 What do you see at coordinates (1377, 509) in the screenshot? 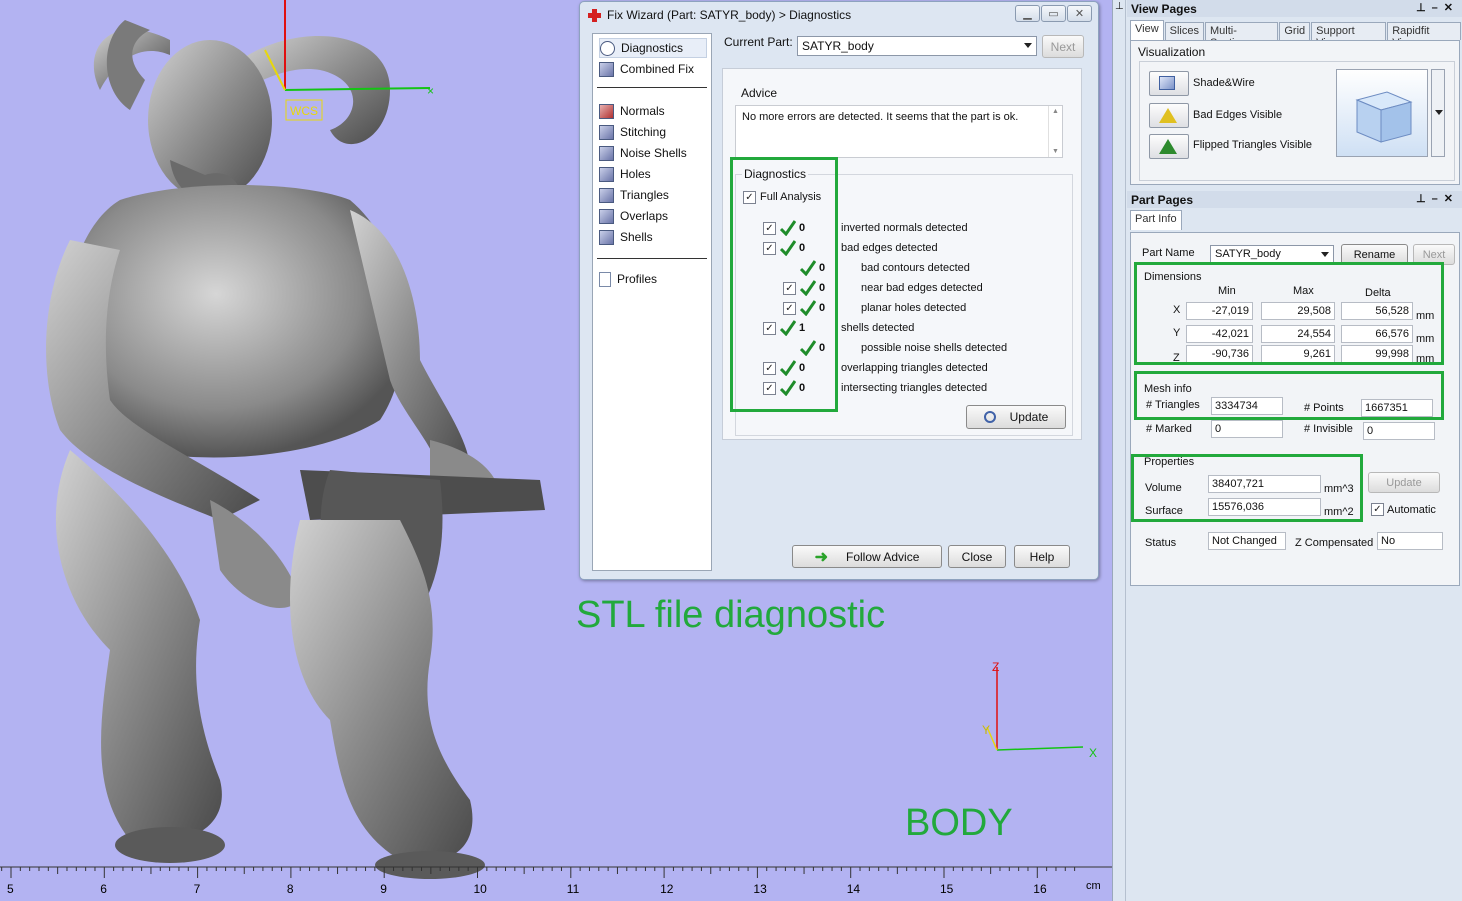
I see `automatic-checkbox: ✓` at bounding box center [1377, 509].